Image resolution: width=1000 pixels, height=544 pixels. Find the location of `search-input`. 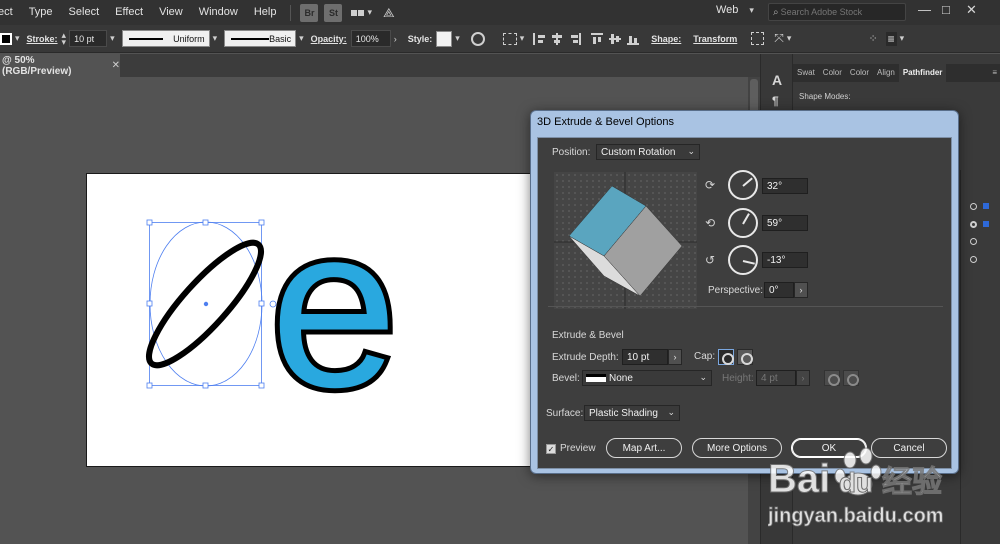

search-input is located at coordinates (839, 12).